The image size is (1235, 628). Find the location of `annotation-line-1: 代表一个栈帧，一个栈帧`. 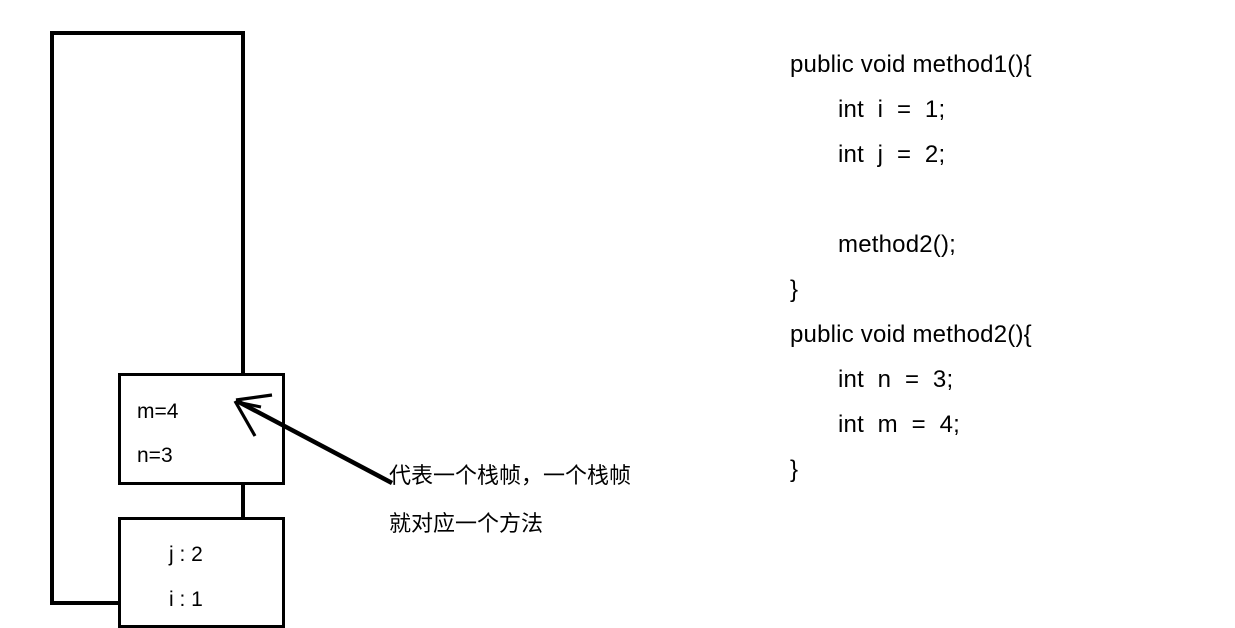

annotation-line-1: 代表一个栈帧，一个栈帧 is located at coordinates (510, 475).